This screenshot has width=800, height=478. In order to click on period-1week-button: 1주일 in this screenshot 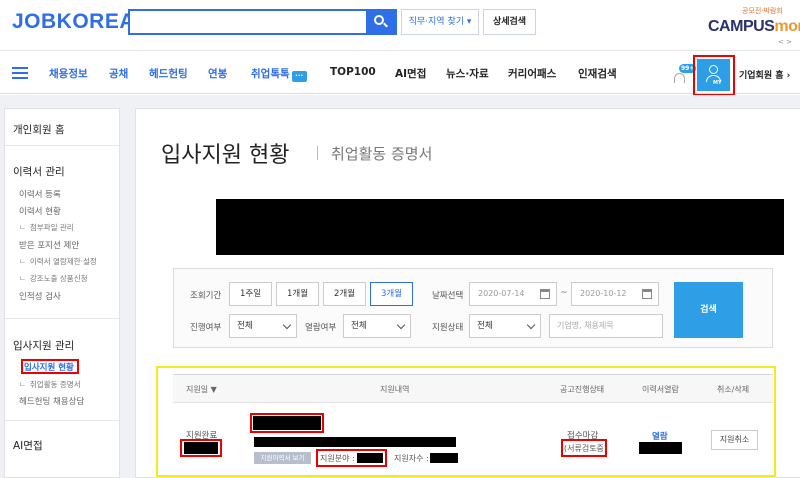, I will do `click(250, 294)`.